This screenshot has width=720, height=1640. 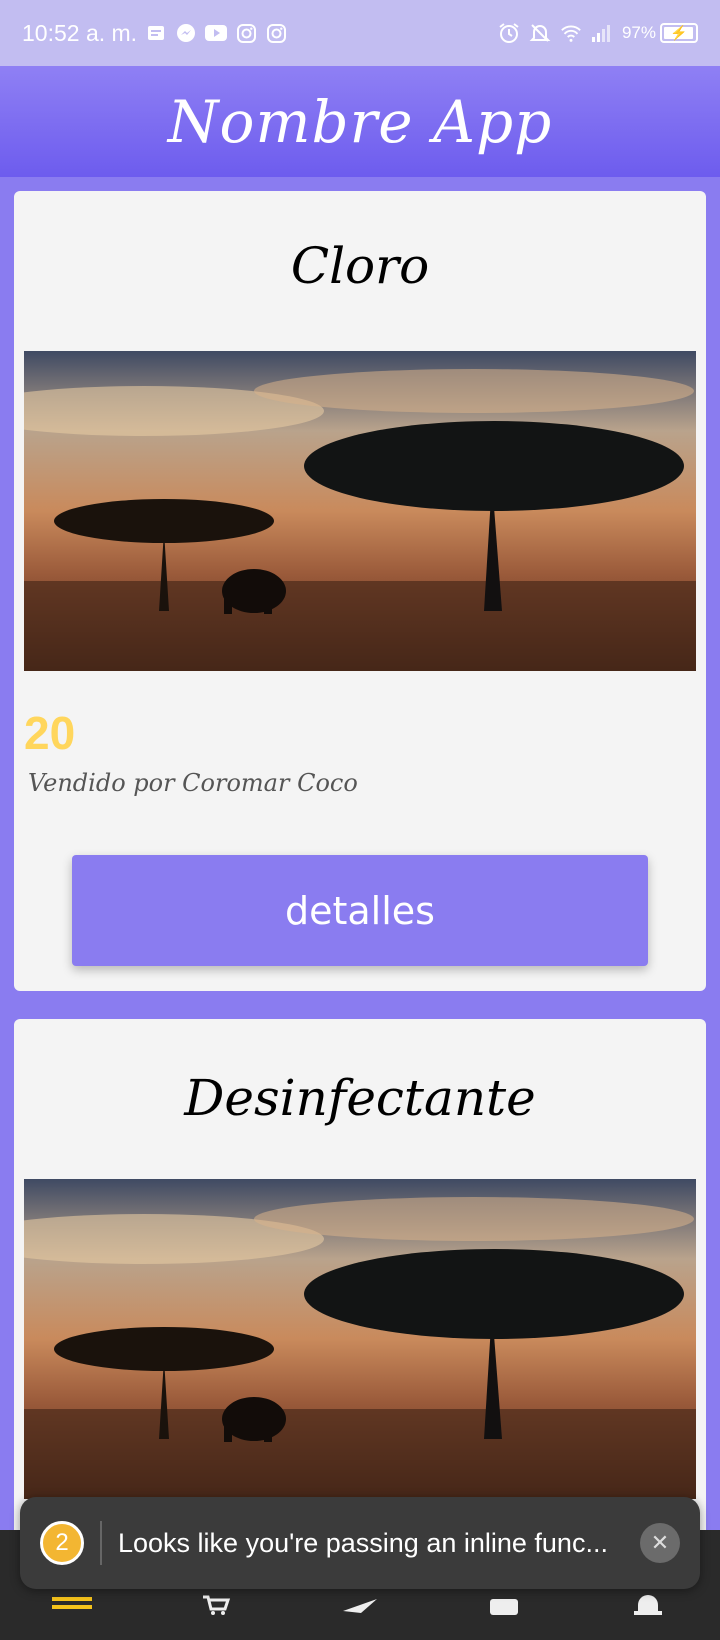 What do you see at coordinates (571, 33) in the screenshot?
I see `wifi-icon` at bounding box center [571, 33].